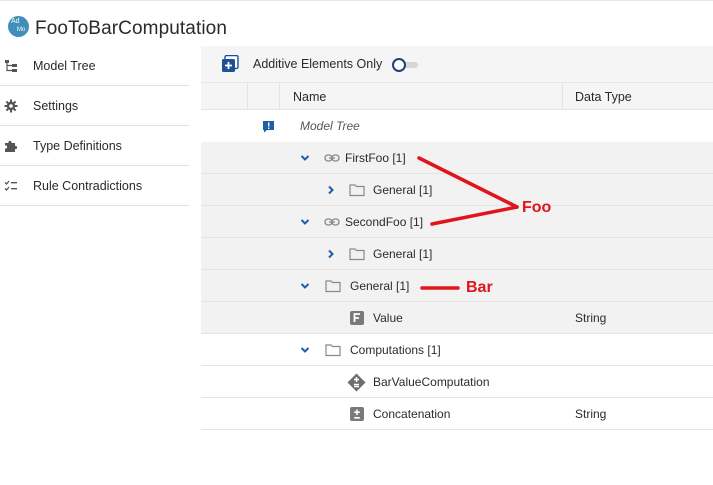 This screenshot has height=485, width=713. What do you see at coordinates (412, 414) in the screenshot?
I see `tree-node-label: Concatenation` at bounding box center [412, 414].